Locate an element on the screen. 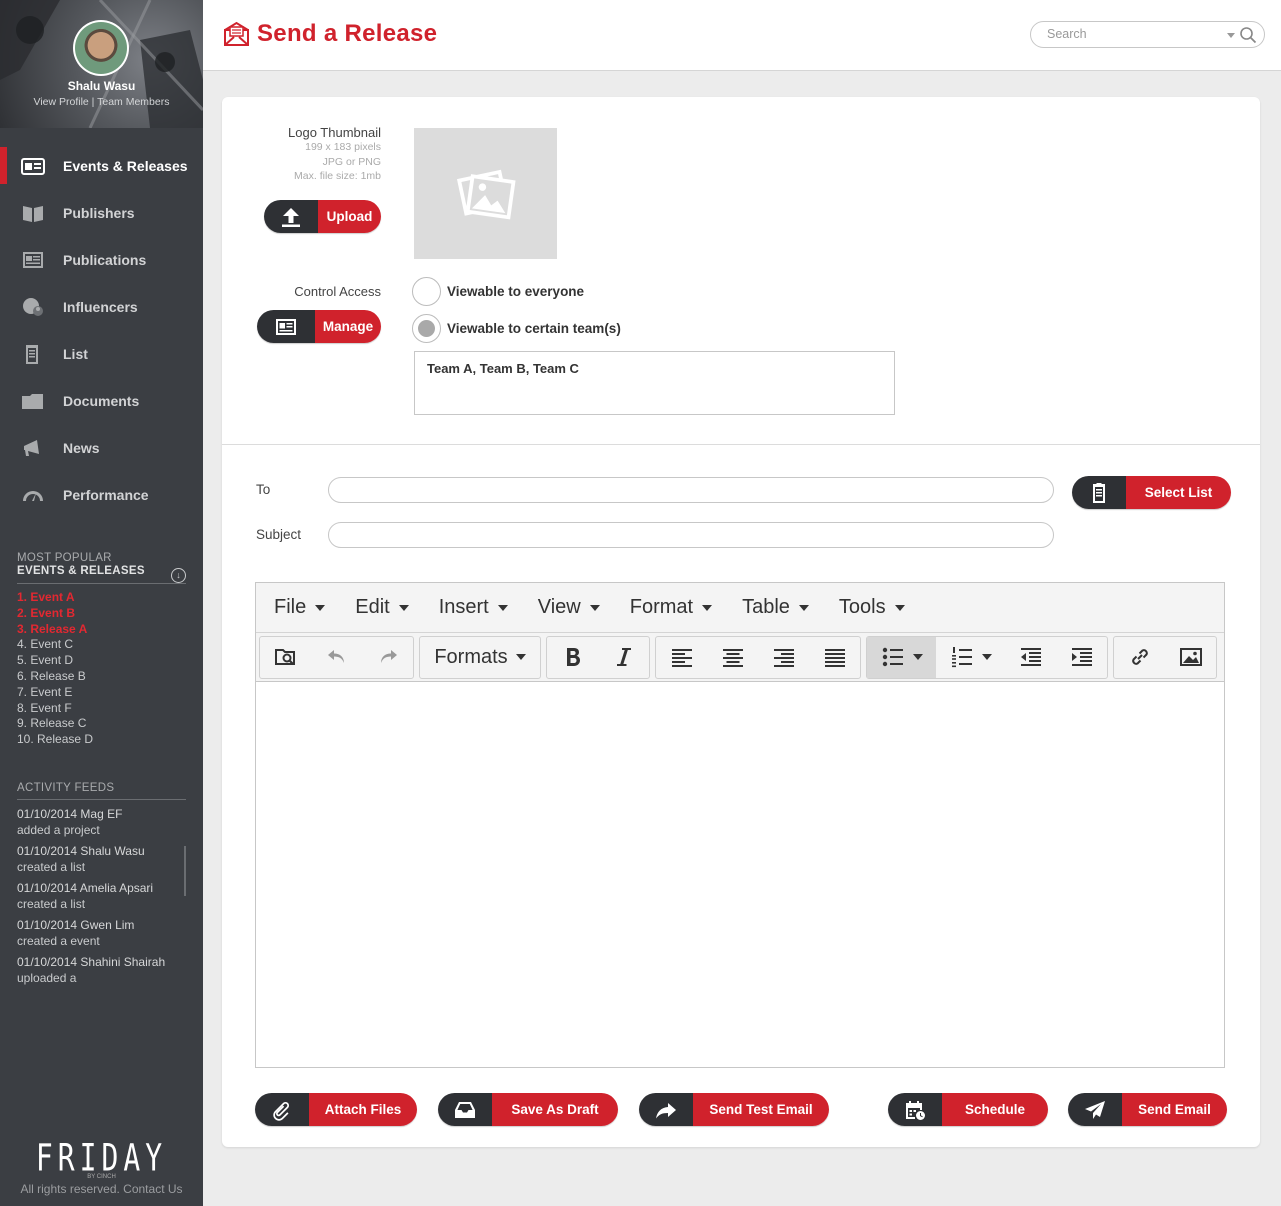  sidebar-item-publications: Publications is located at coordinates (101, 259).